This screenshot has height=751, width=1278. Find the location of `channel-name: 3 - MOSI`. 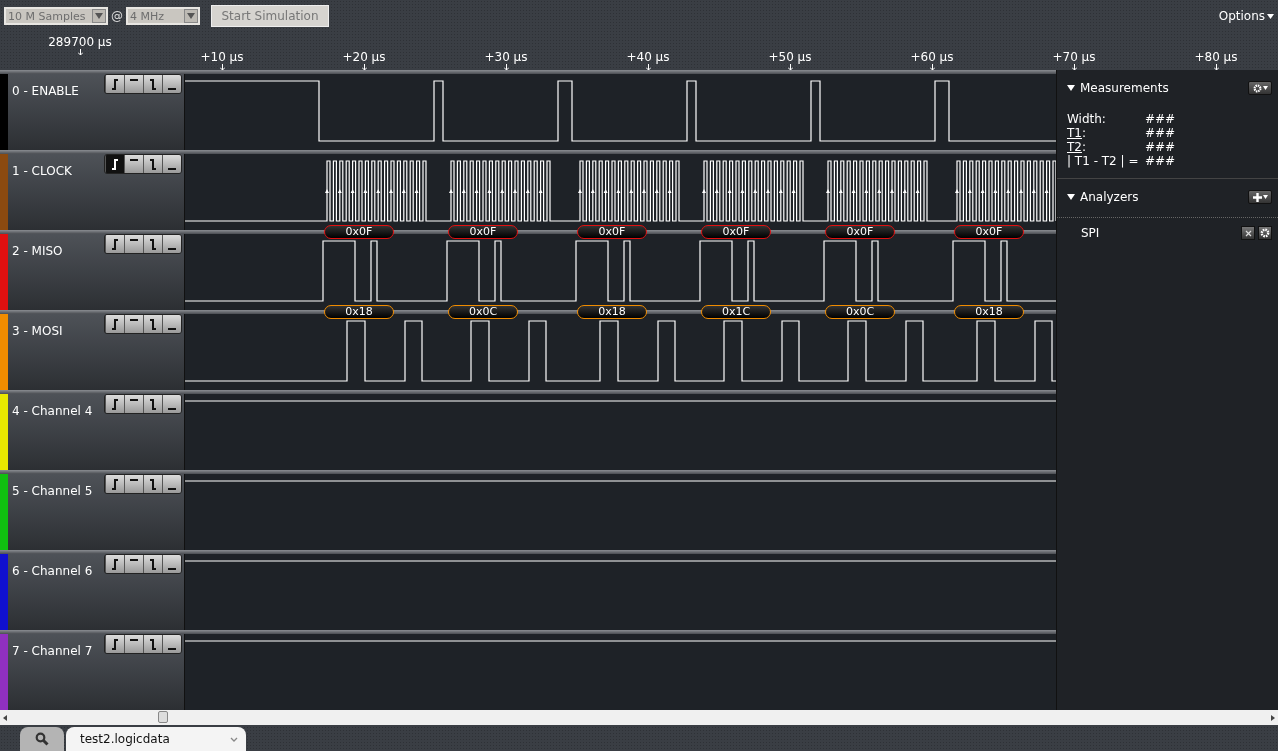

channel-name: 3 - MOSI is located at coordinates (37, 332).